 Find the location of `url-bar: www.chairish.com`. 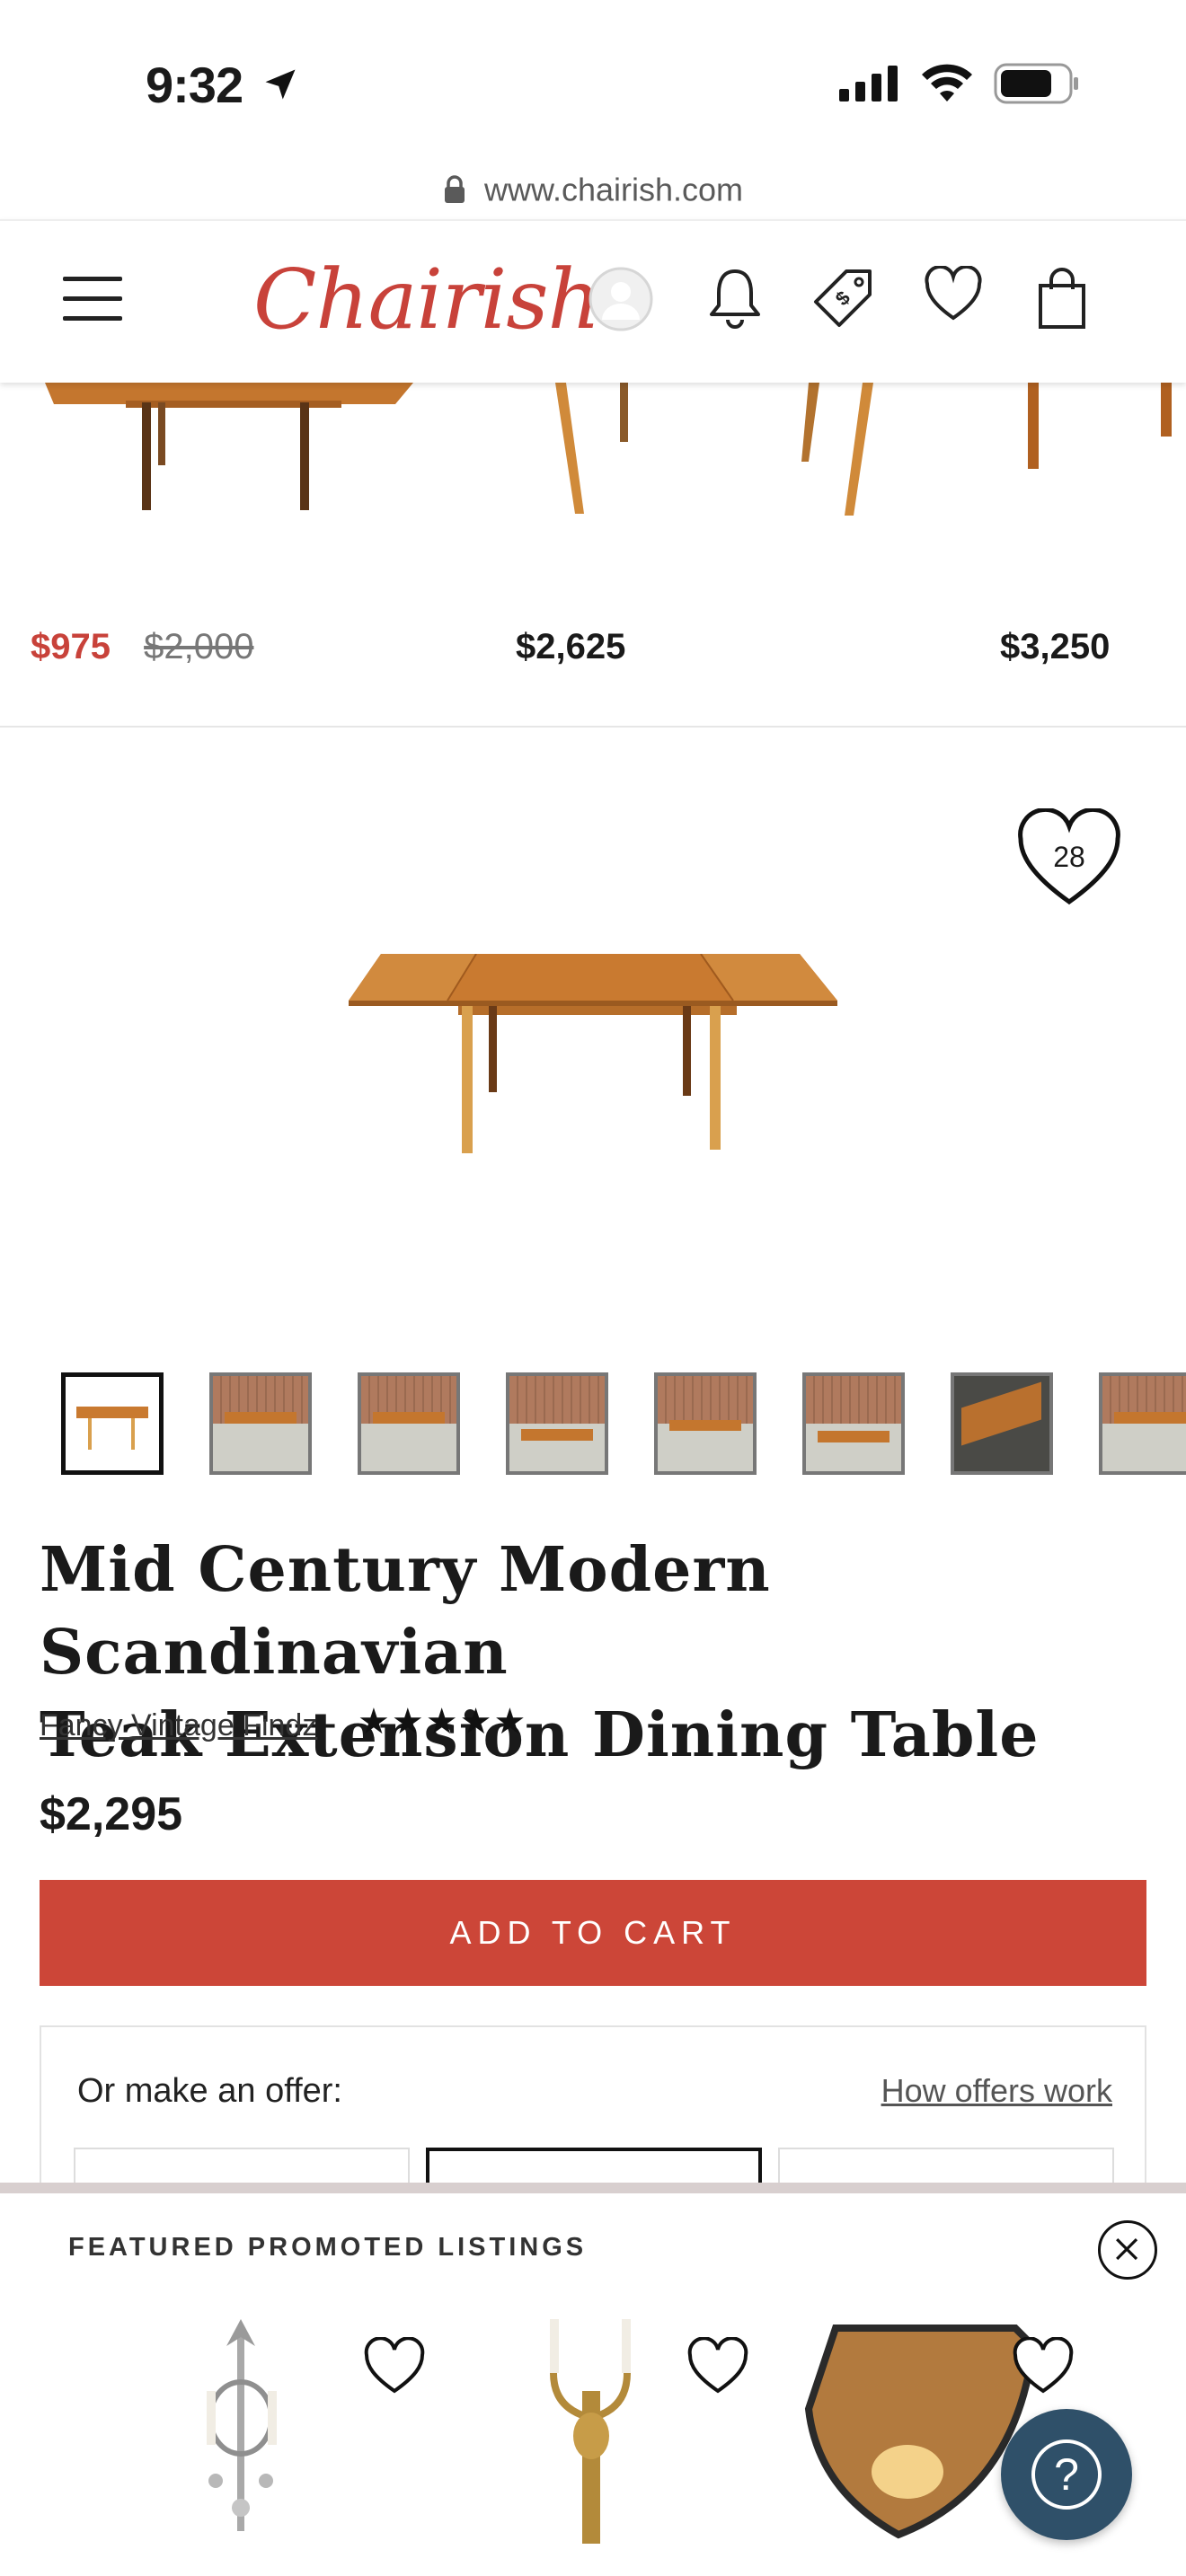

url-bar: www.chairish.com is located at coordinates (593, 194).